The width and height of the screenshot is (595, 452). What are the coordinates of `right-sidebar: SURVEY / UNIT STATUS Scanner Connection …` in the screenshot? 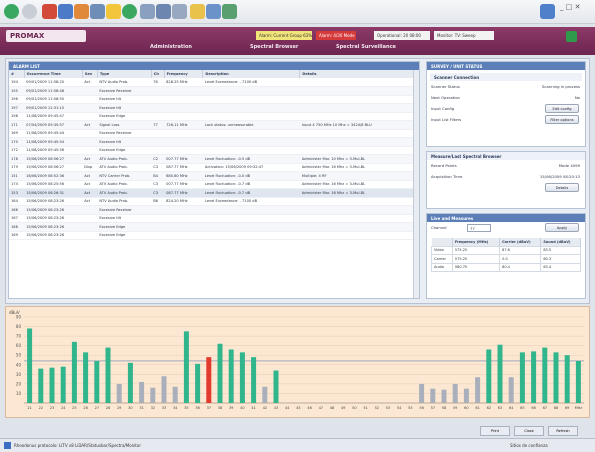 It's located at (506, 180).